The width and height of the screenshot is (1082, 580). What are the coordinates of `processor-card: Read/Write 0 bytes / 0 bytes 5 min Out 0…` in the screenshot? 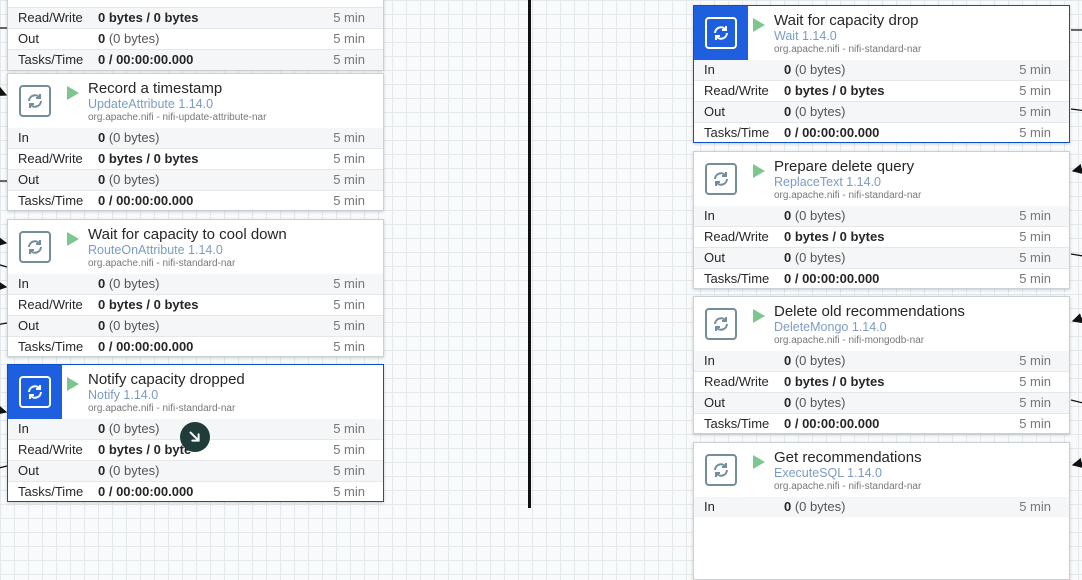 It's located at (195, 35).